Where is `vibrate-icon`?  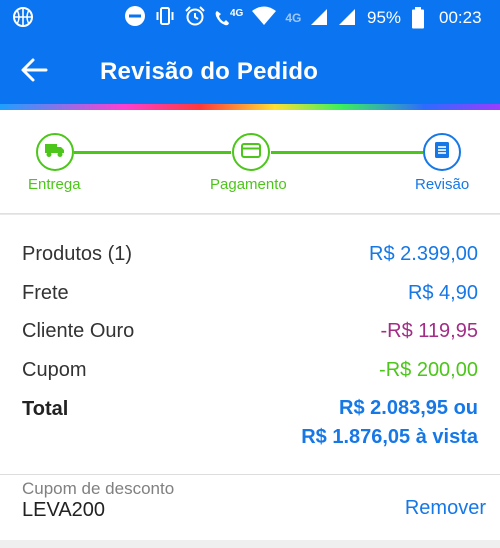
vibrate-icon is located at coordinates (165, 18).